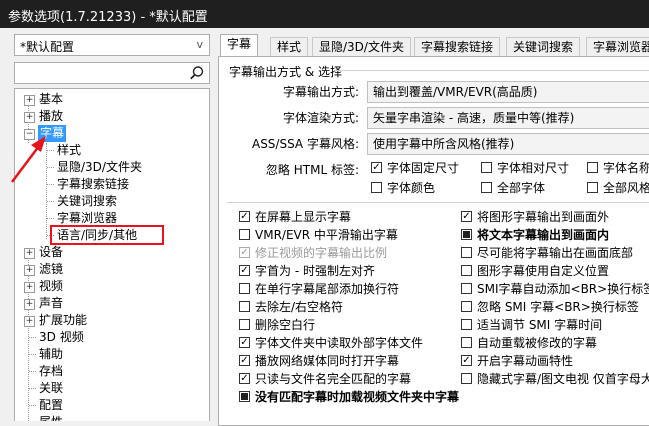 This screenshot has width=649, height=426. I want to click on profile-dropdown: *默认配置 v, so click(112, 45).